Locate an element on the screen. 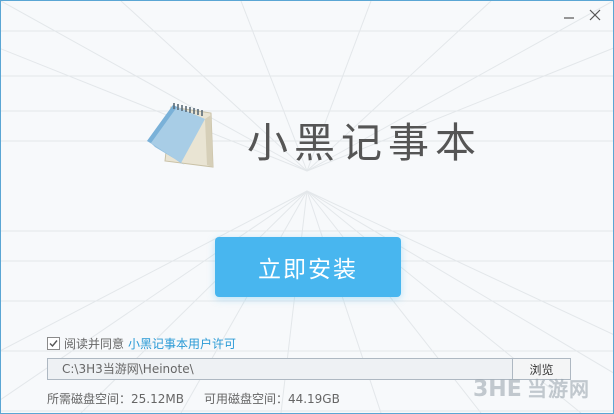 This screenshot has height=414, width=614. minimize-icon is located at coordinates (569, 18).